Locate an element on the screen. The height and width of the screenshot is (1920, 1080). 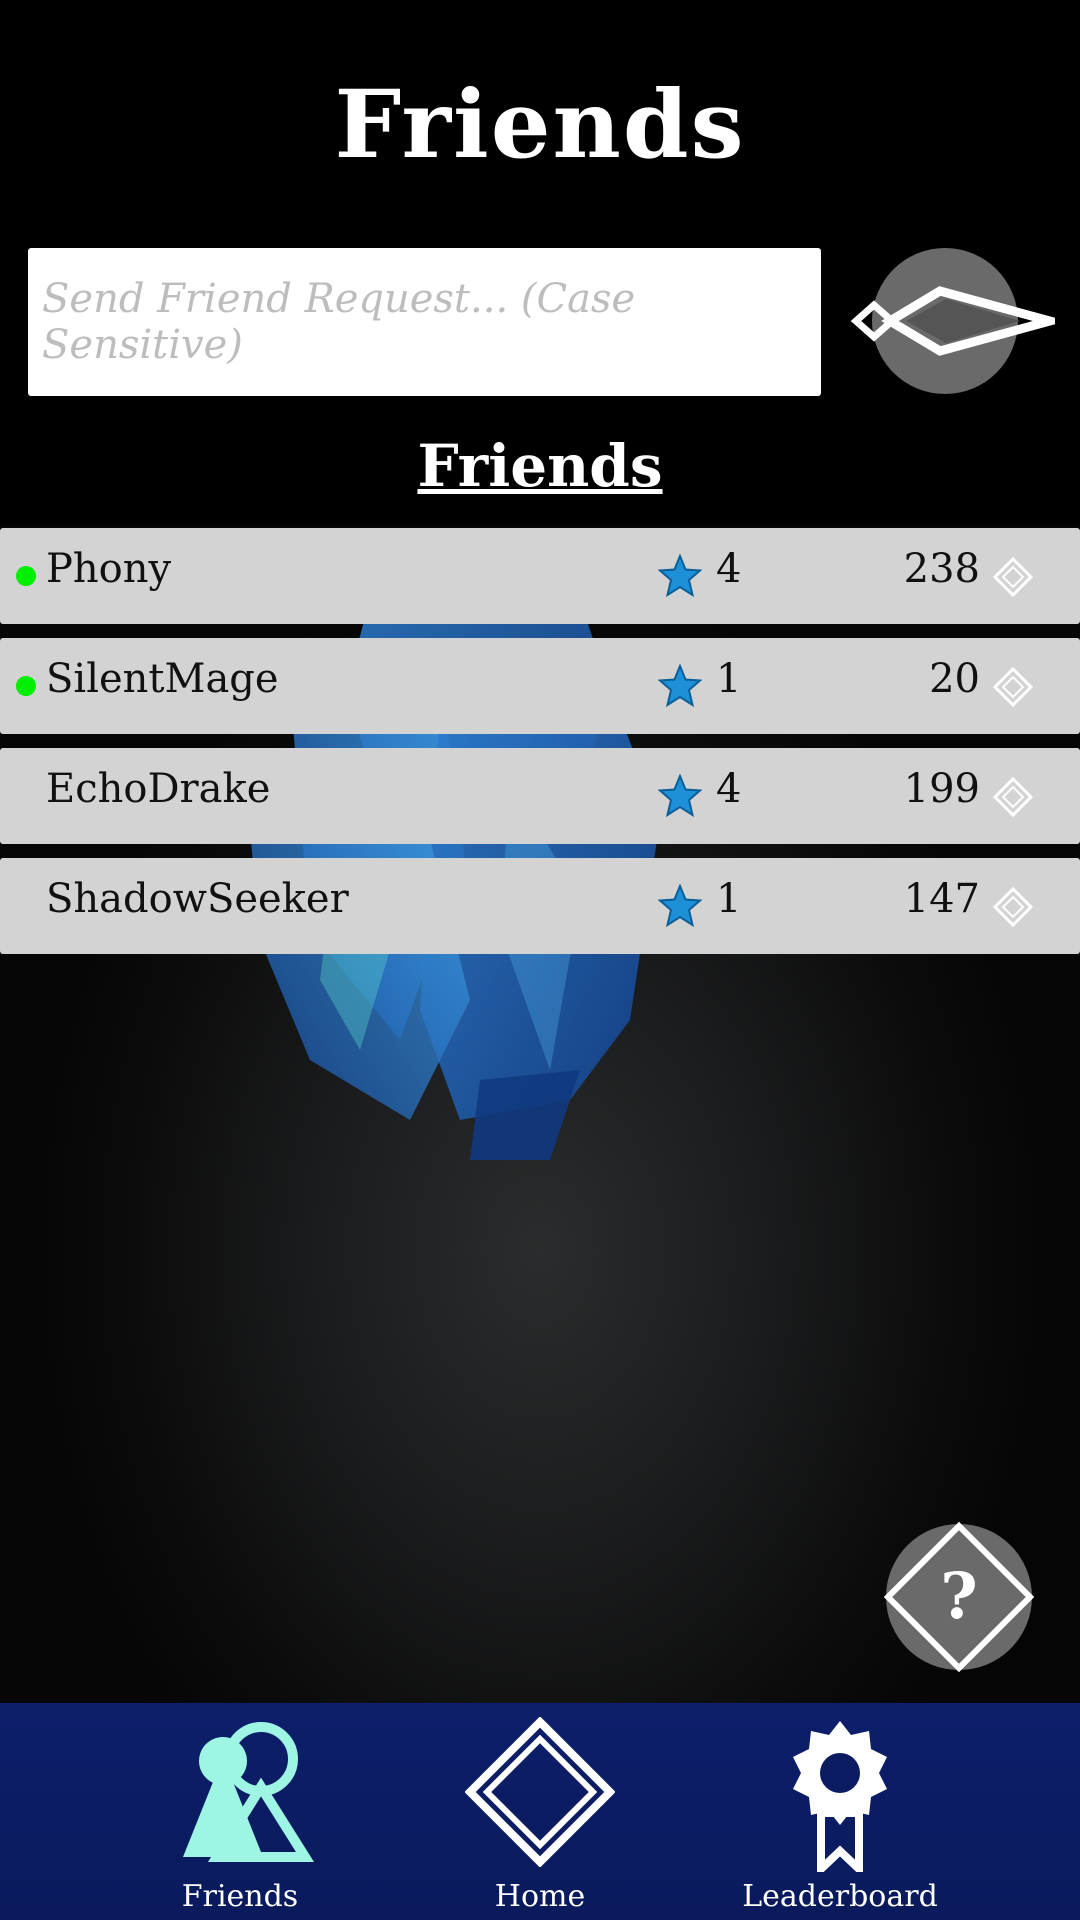
friend-request-input: Send Friend Request... (Case Sensitive) is located at coordinates (424, 322).